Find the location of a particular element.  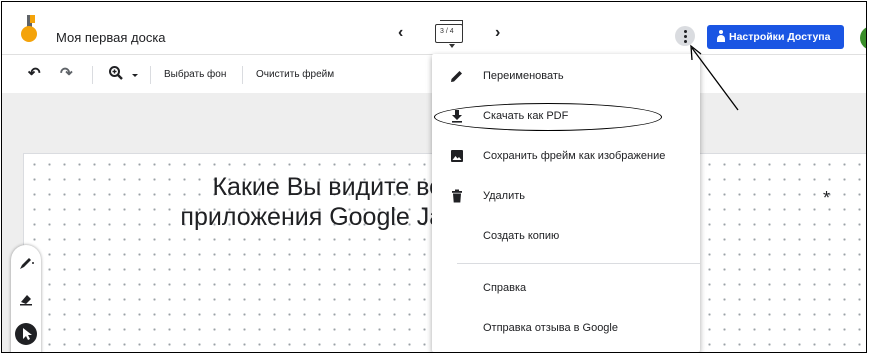

undo-icon: ↶ is located at coordinates (34, 73).